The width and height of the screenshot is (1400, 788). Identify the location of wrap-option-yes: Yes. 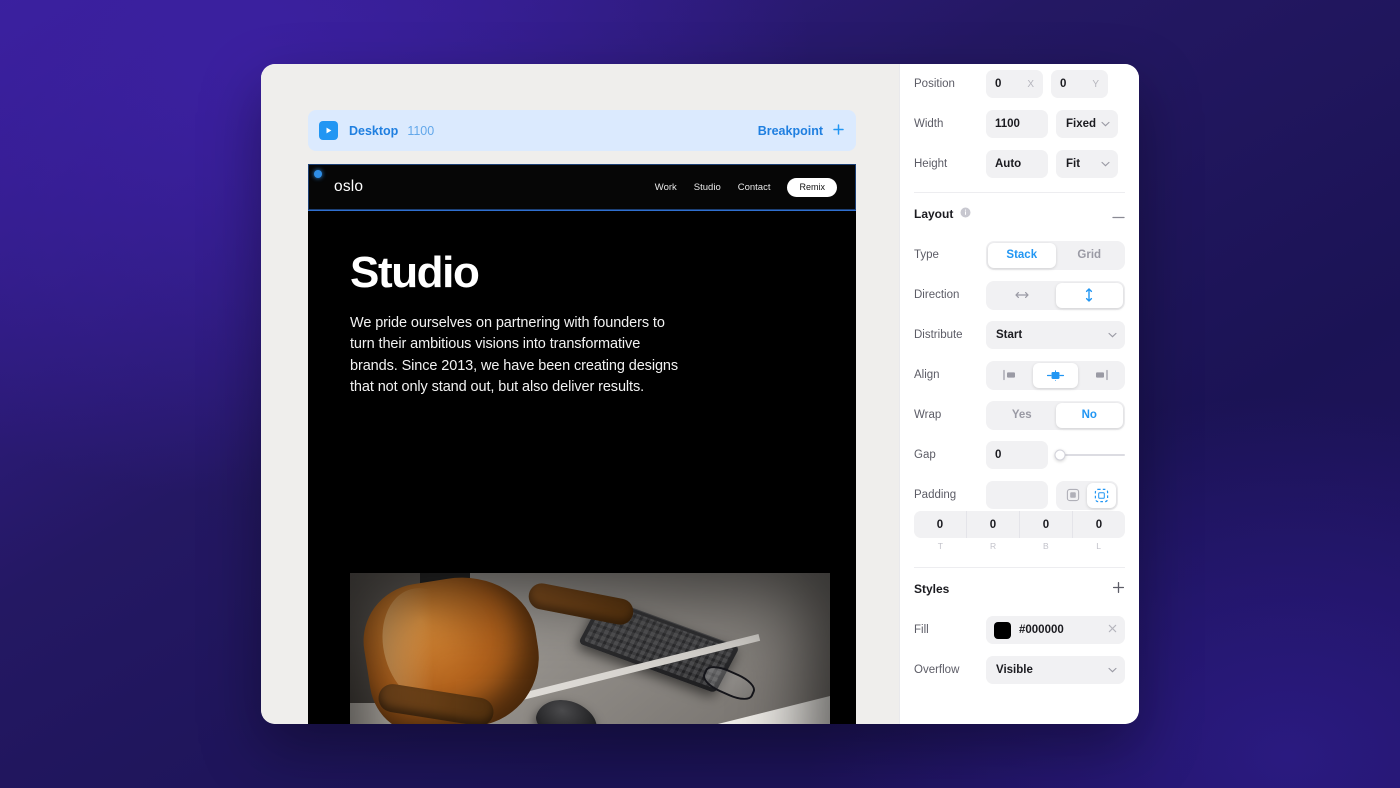
(1022, 415).